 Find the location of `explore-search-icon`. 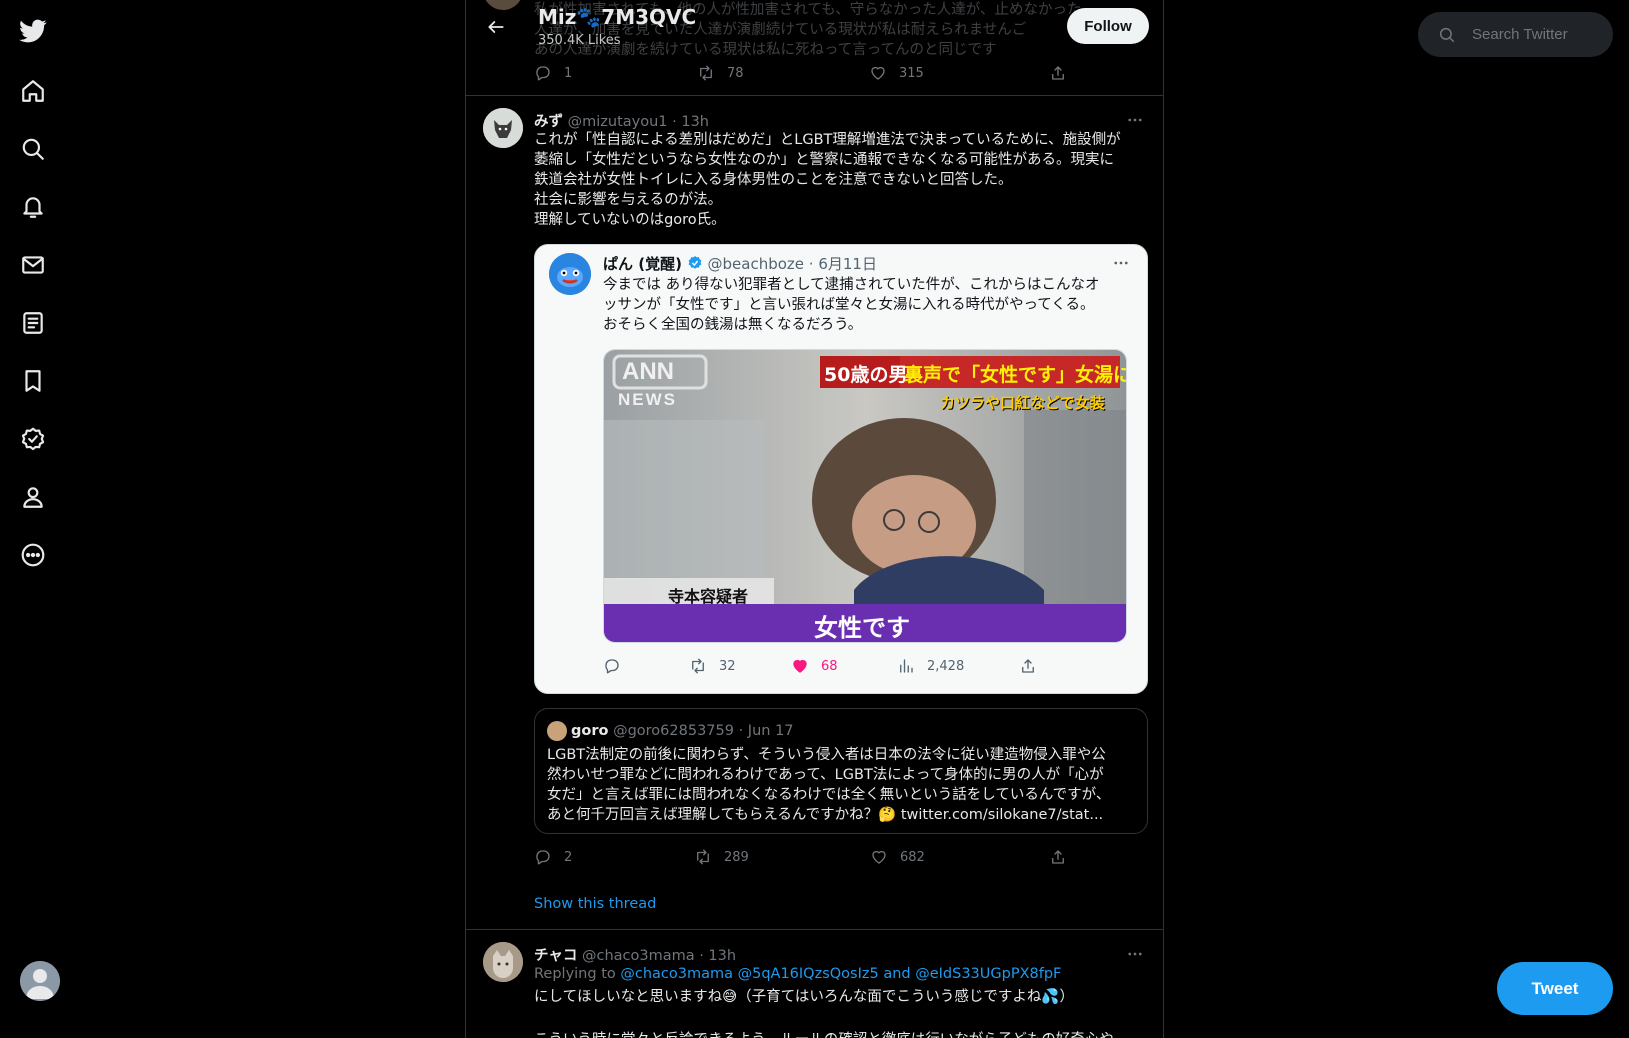

explore-search-icon is located at coordinates (33, 149).